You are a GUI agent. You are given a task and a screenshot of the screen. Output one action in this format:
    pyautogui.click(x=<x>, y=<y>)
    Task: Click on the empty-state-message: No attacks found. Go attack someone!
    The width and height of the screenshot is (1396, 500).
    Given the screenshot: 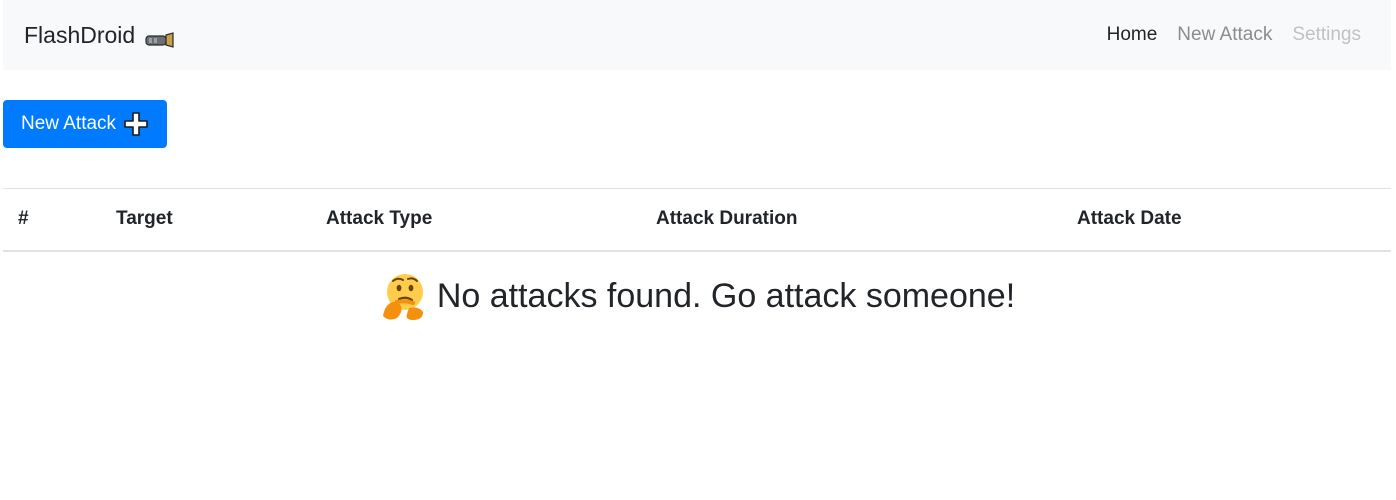 What is the action you would take?
    pyautogui.click(x=726, y=296)
    